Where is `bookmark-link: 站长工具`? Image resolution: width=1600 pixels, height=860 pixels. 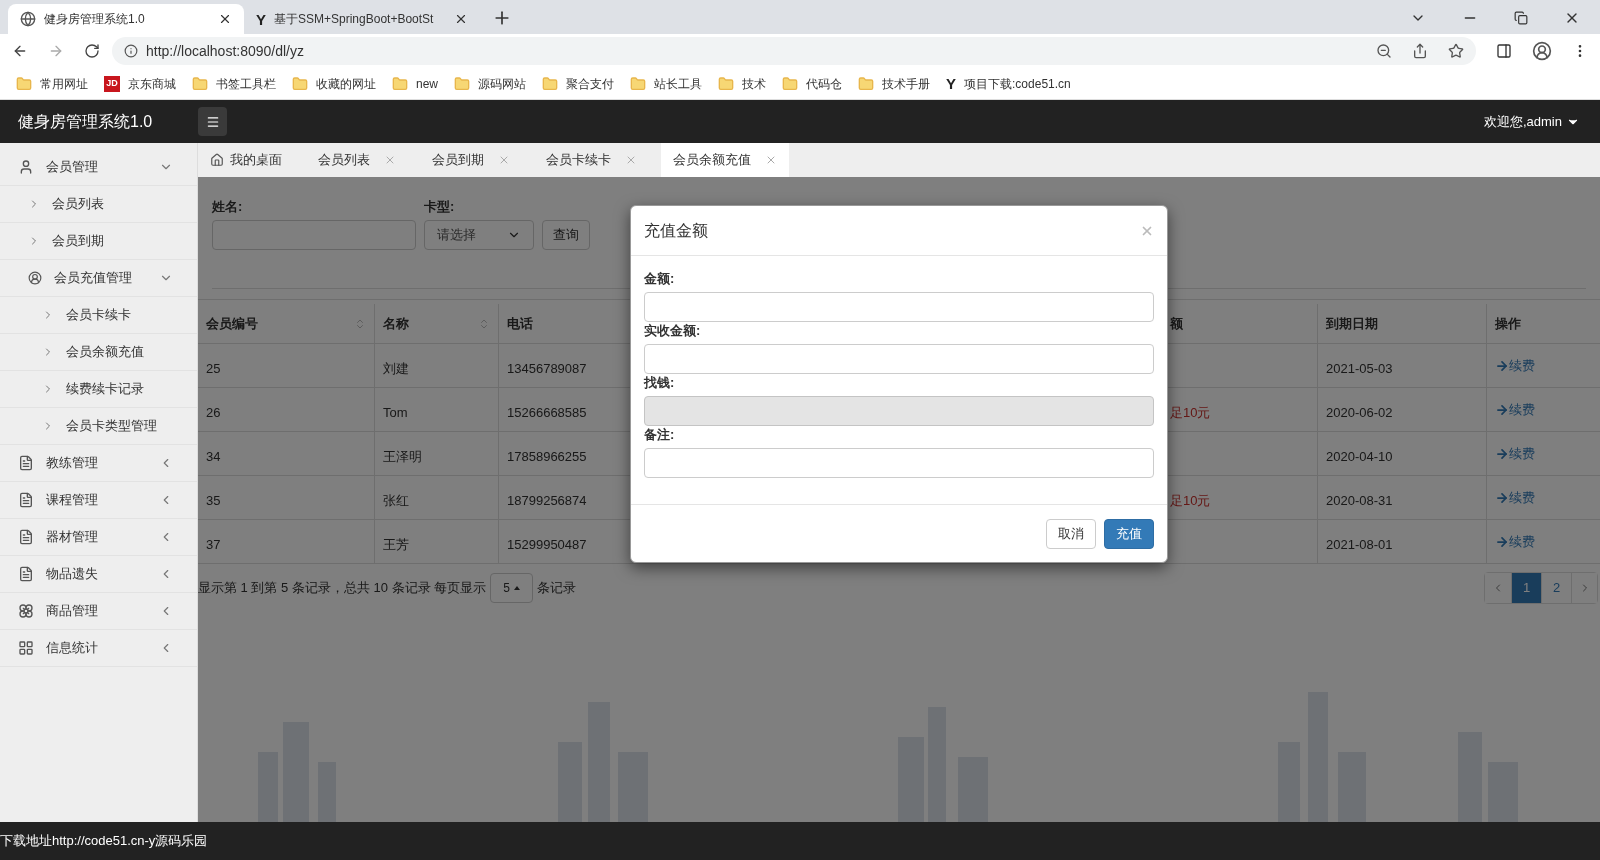
bookmark-link: 站长工具 is located at coordinates (678, 83).